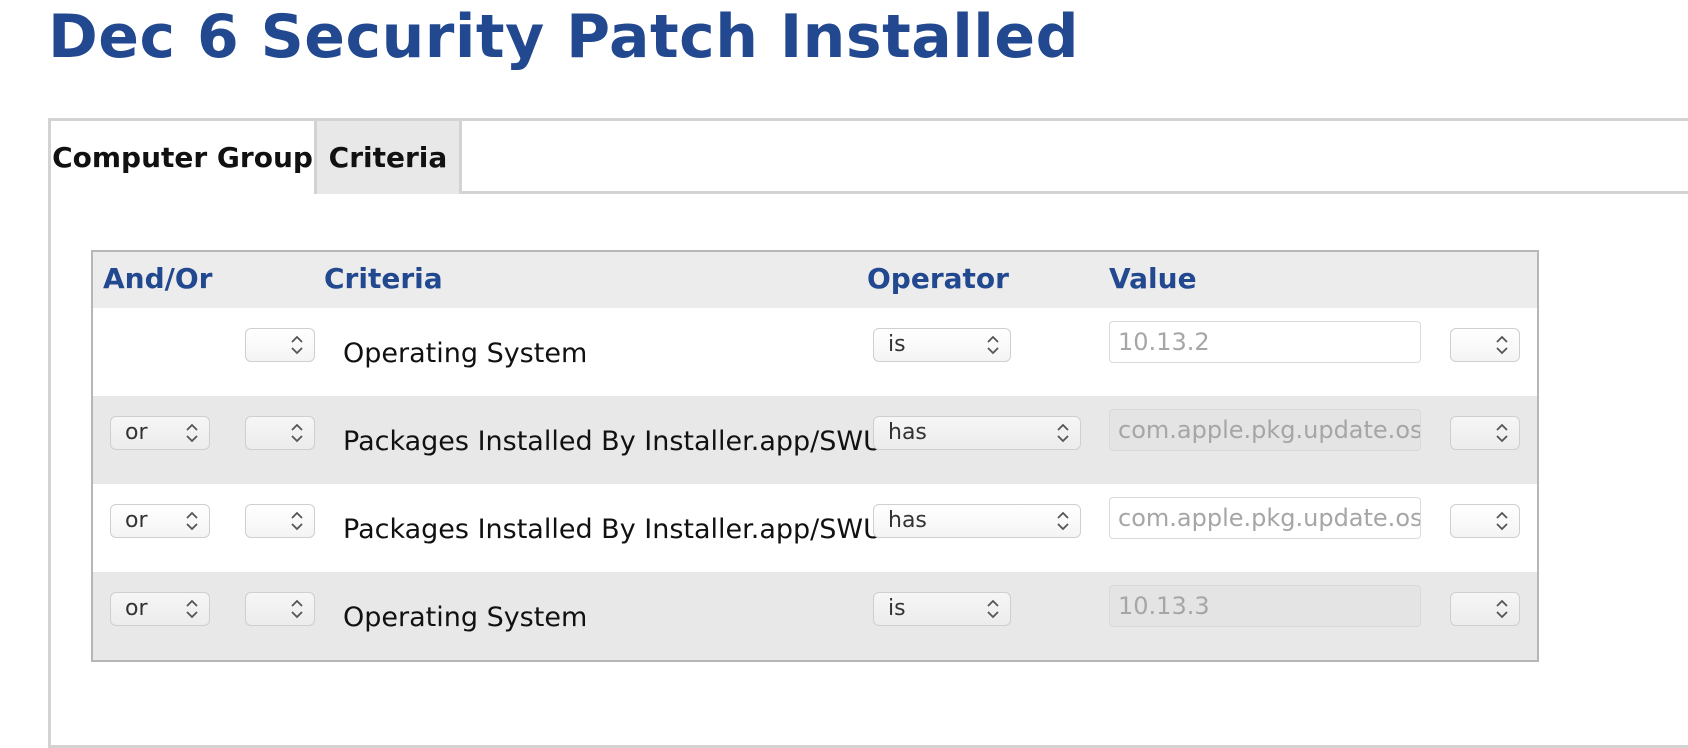 The image size is (1688, 748). Describe the element at coordinates (815, 616) in the screenshot. I see `table-row: or Operating System is 10.13.3` at that location.